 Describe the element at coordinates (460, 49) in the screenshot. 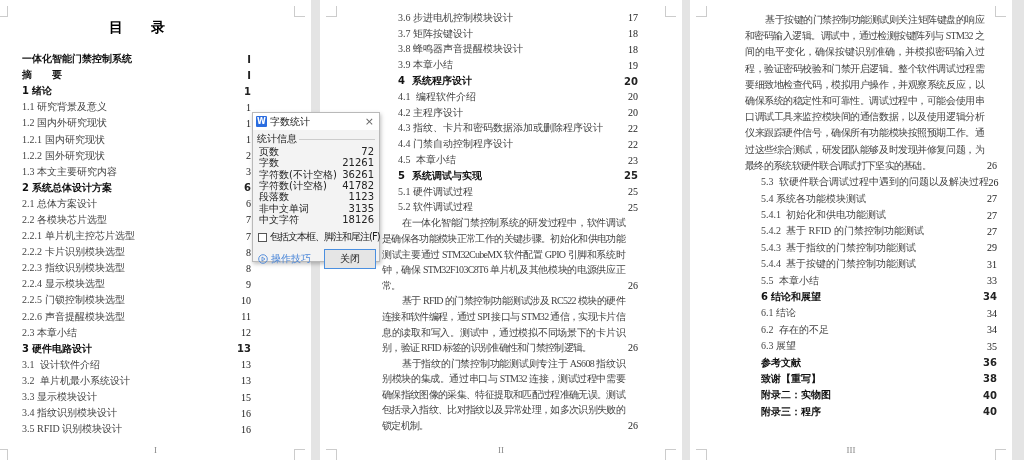

I see `toc-entry: 3.8 蜂鸣器声音提醒模块设计` at that location.